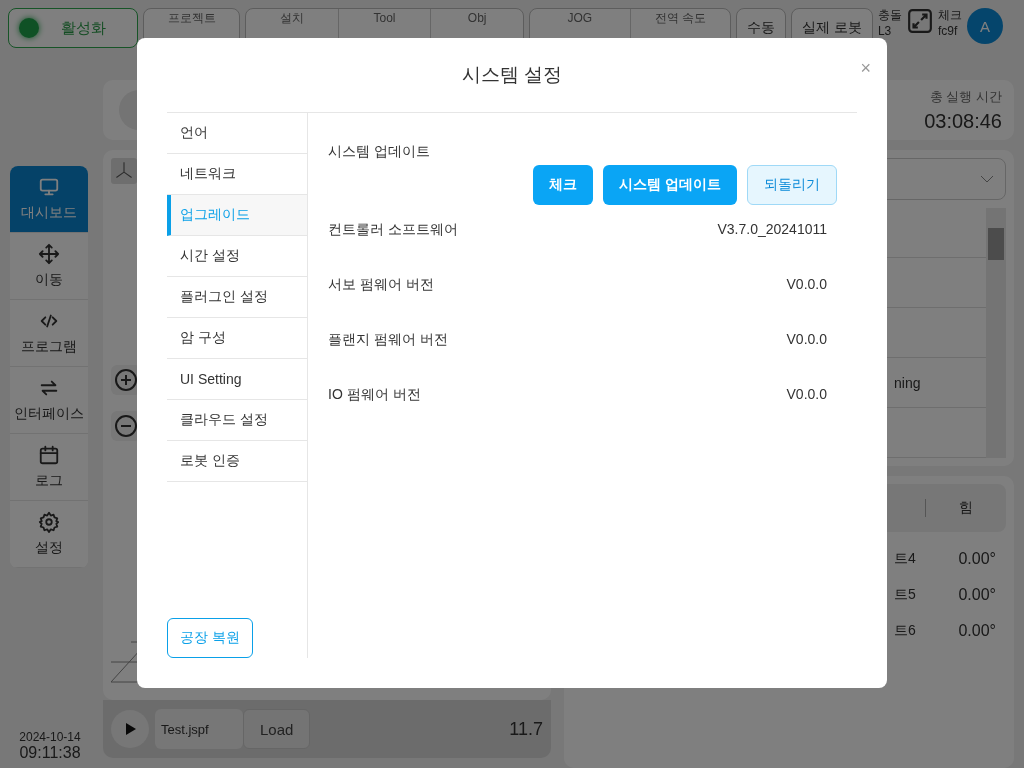 This screenshot has width=1024, height=768. I want to click on run-time-label: 총 실행 시간, so click(965, 96).